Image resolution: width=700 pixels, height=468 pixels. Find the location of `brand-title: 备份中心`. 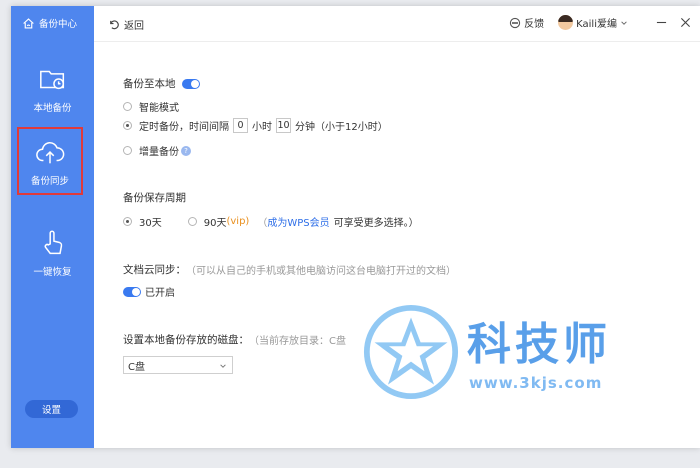

brand-title: 备份中心 is located at coordinates (58, 24).